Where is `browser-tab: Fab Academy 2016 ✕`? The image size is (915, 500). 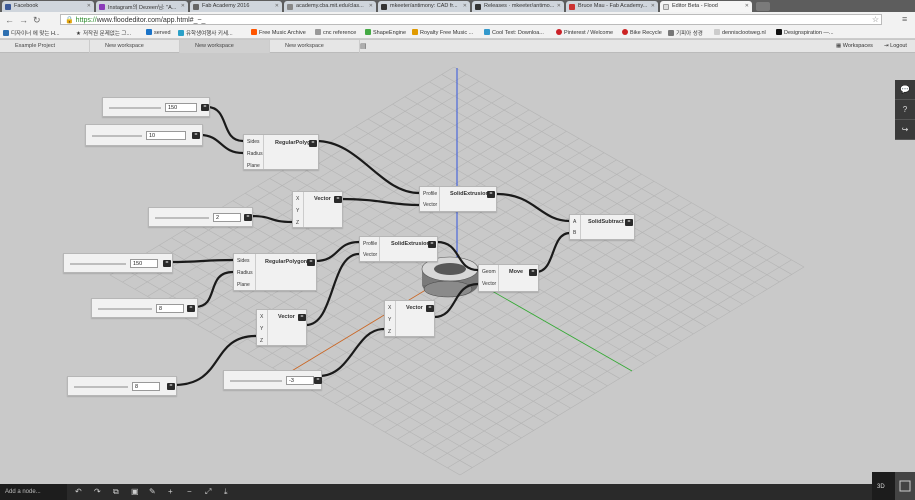 browser-tab: Fab Academy 2016 ✕ is located at coordinates (236, 6).